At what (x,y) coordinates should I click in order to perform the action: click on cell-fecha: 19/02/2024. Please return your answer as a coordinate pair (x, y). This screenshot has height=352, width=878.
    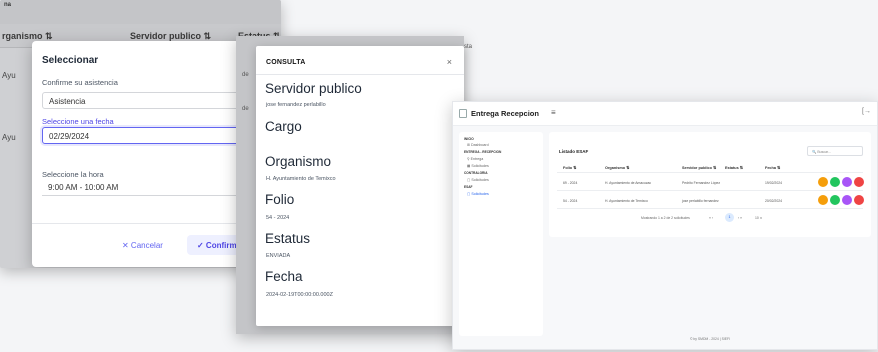
    Looking at the image, I should click on (773, 183).